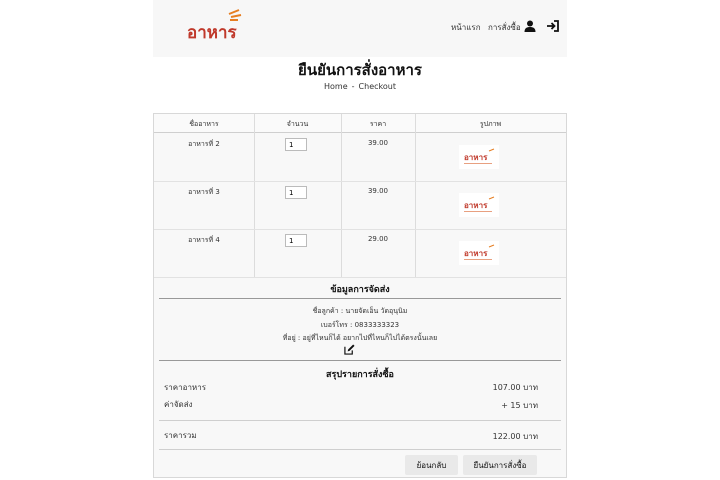 This screenshot has height=480, width=720. What do you see at coordinates (360, 375) in the screenshot?
I see `summary-title: สรุปรายการสั่งซื้อ` at bounding box center [360, 375].